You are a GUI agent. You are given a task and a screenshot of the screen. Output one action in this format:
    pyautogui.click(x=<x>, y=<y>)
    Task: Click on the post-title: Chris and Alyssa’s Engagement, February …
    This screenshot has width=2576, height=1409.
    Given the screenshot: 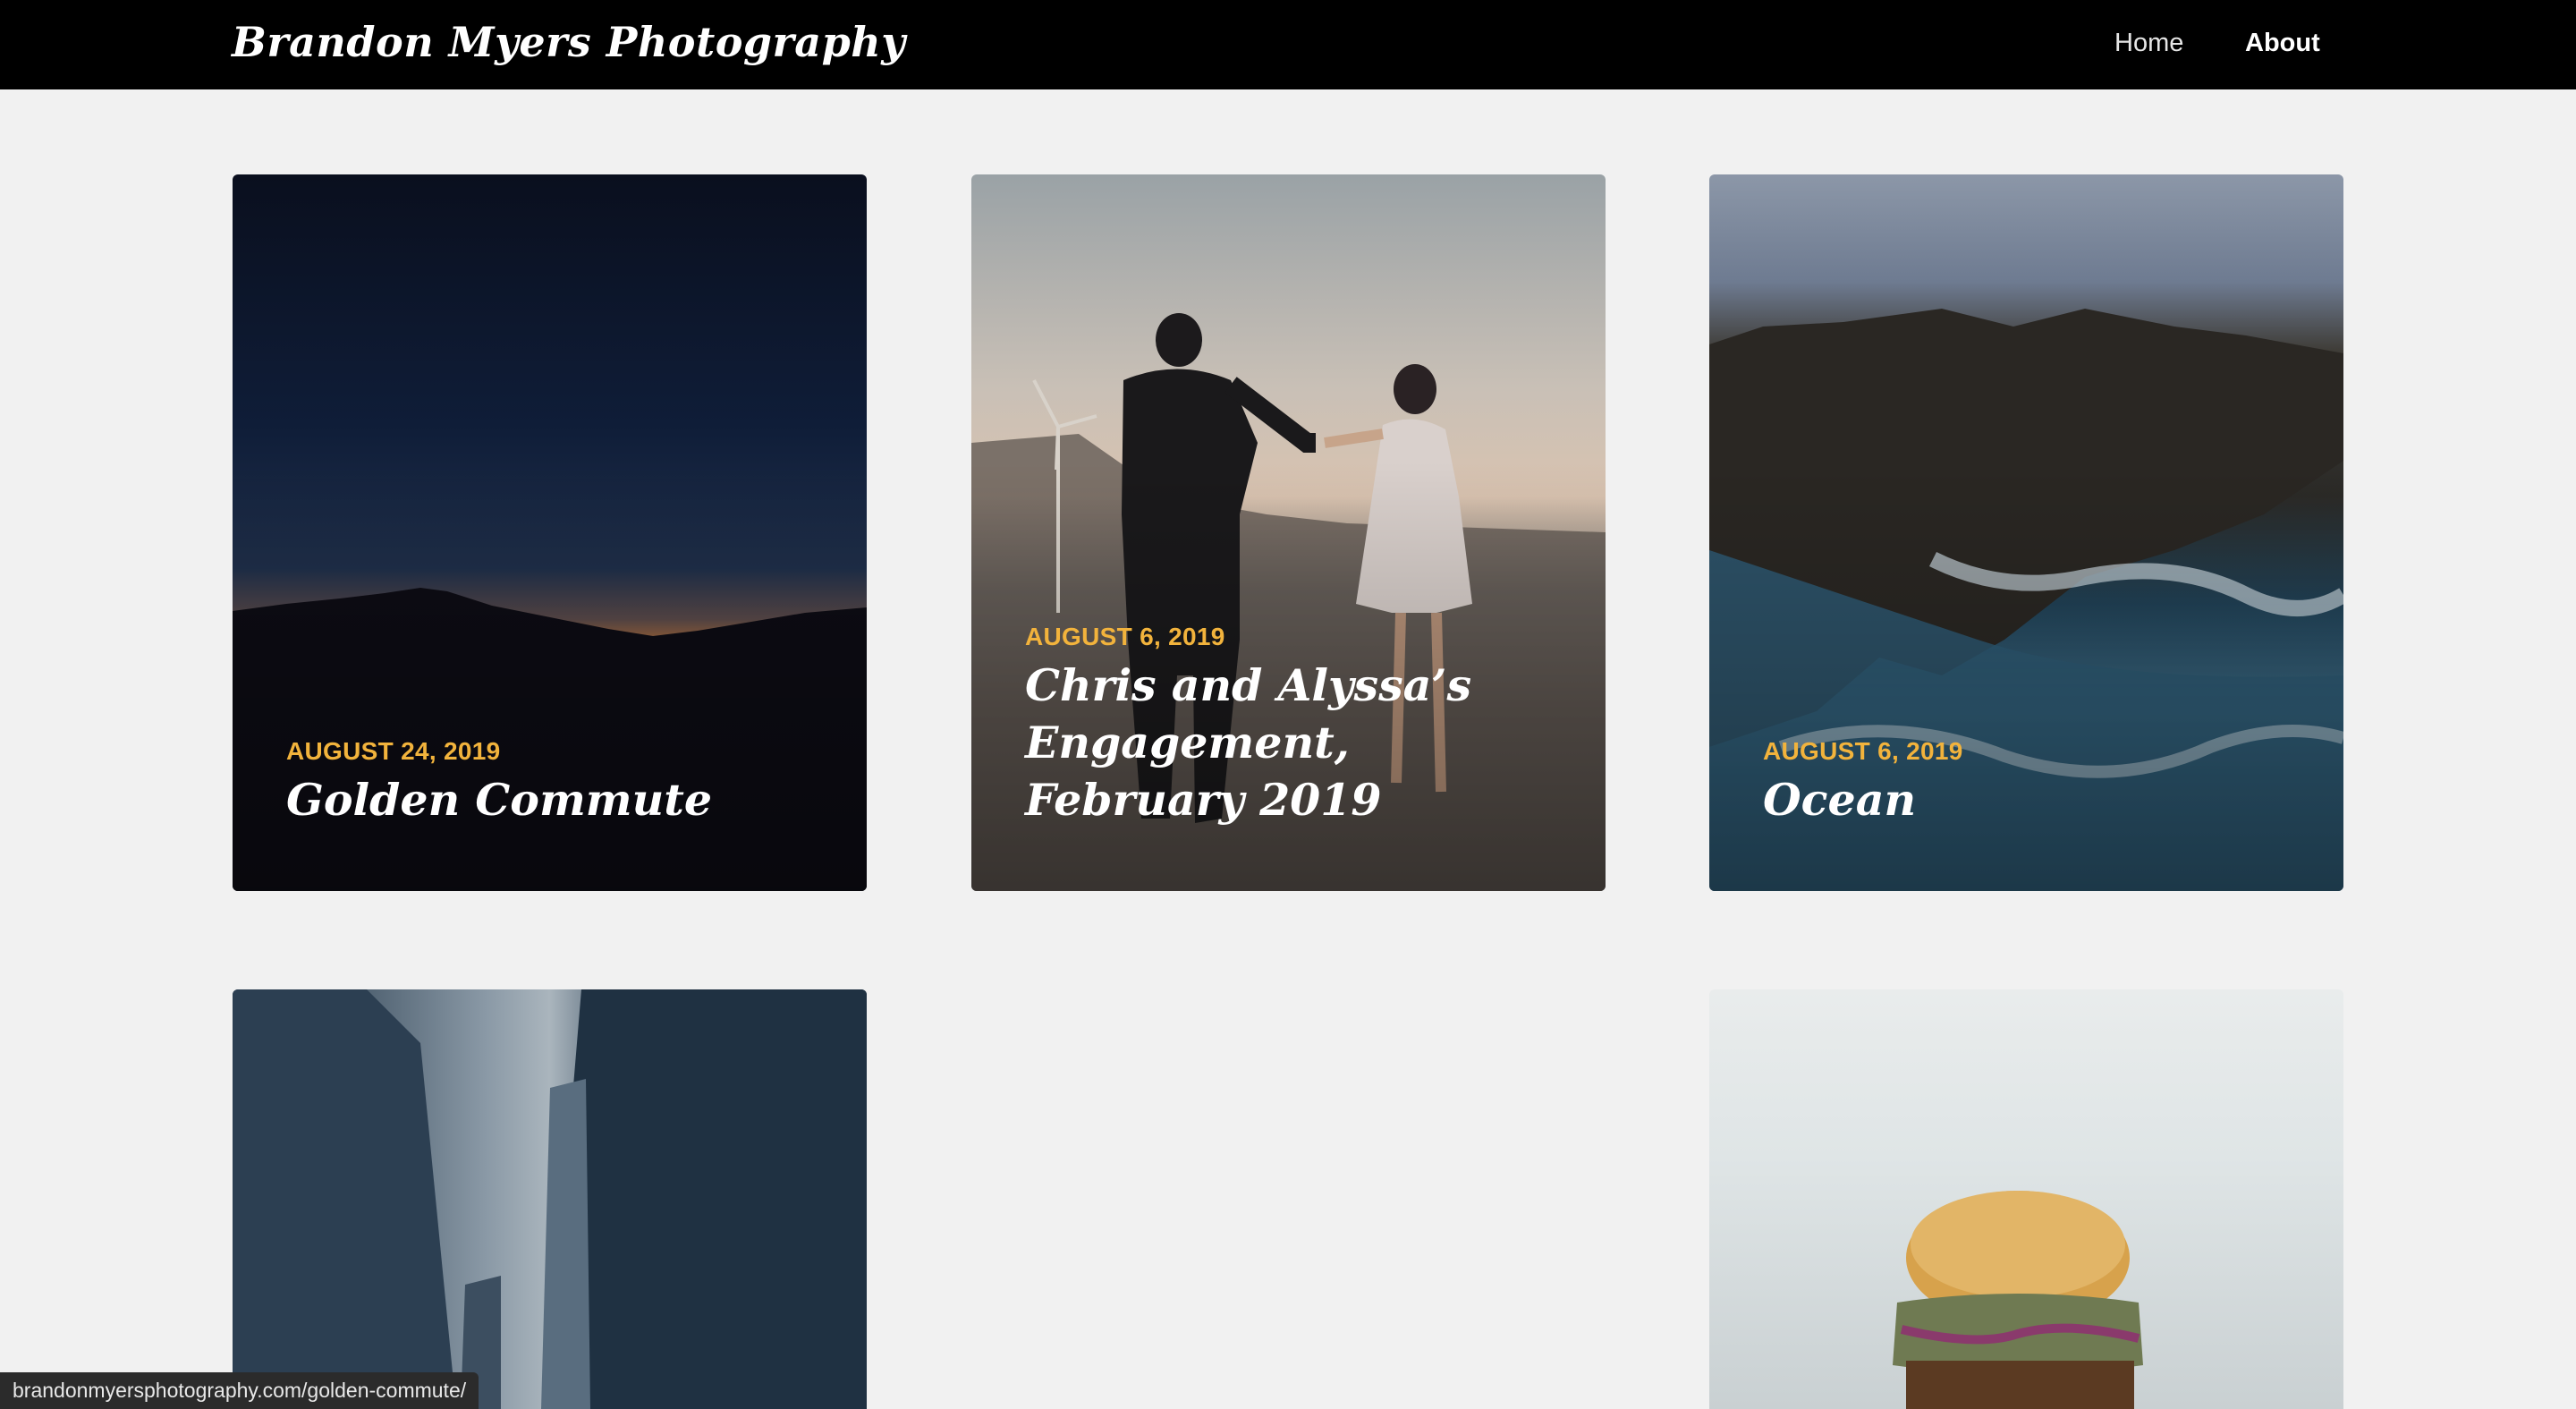 What is the action you would take?
    pyautogui.click(x=1288, y=743)
    